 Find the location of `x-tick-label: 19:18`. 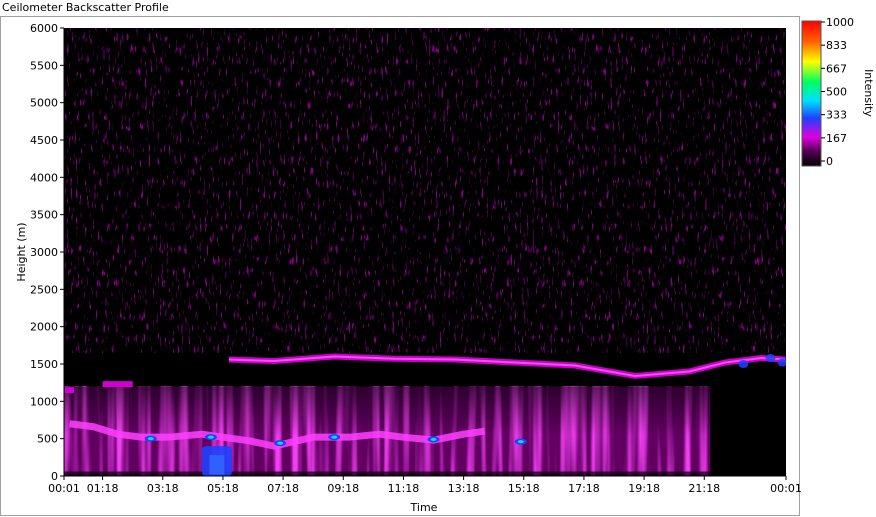

x-tick-label: 19:18 is located at coordinates (644, 488).